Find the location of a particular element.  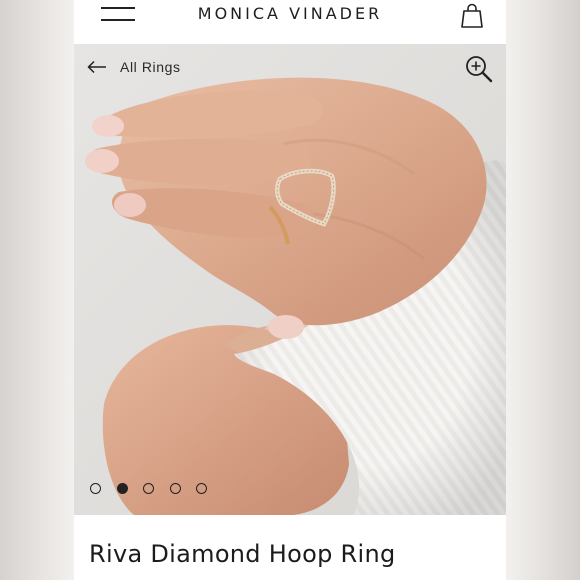

arrow-left-icon is located at coordinates (96, 67).